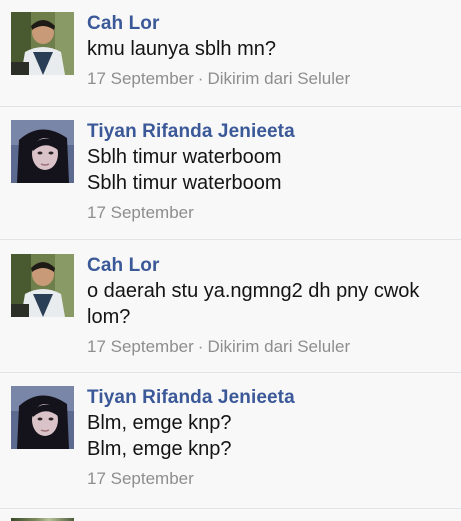  I want to click on message-item-partial, so click(230, 515).